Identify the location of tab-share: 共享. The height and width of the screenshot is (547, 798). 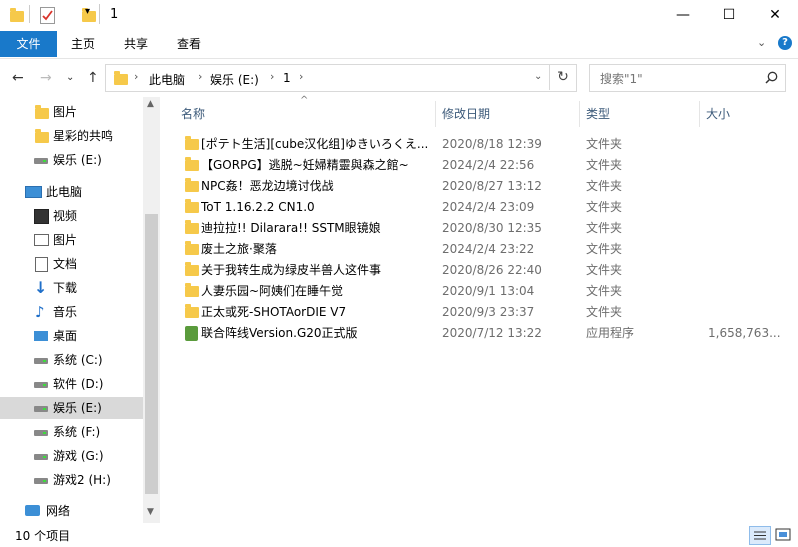
(136, 44).